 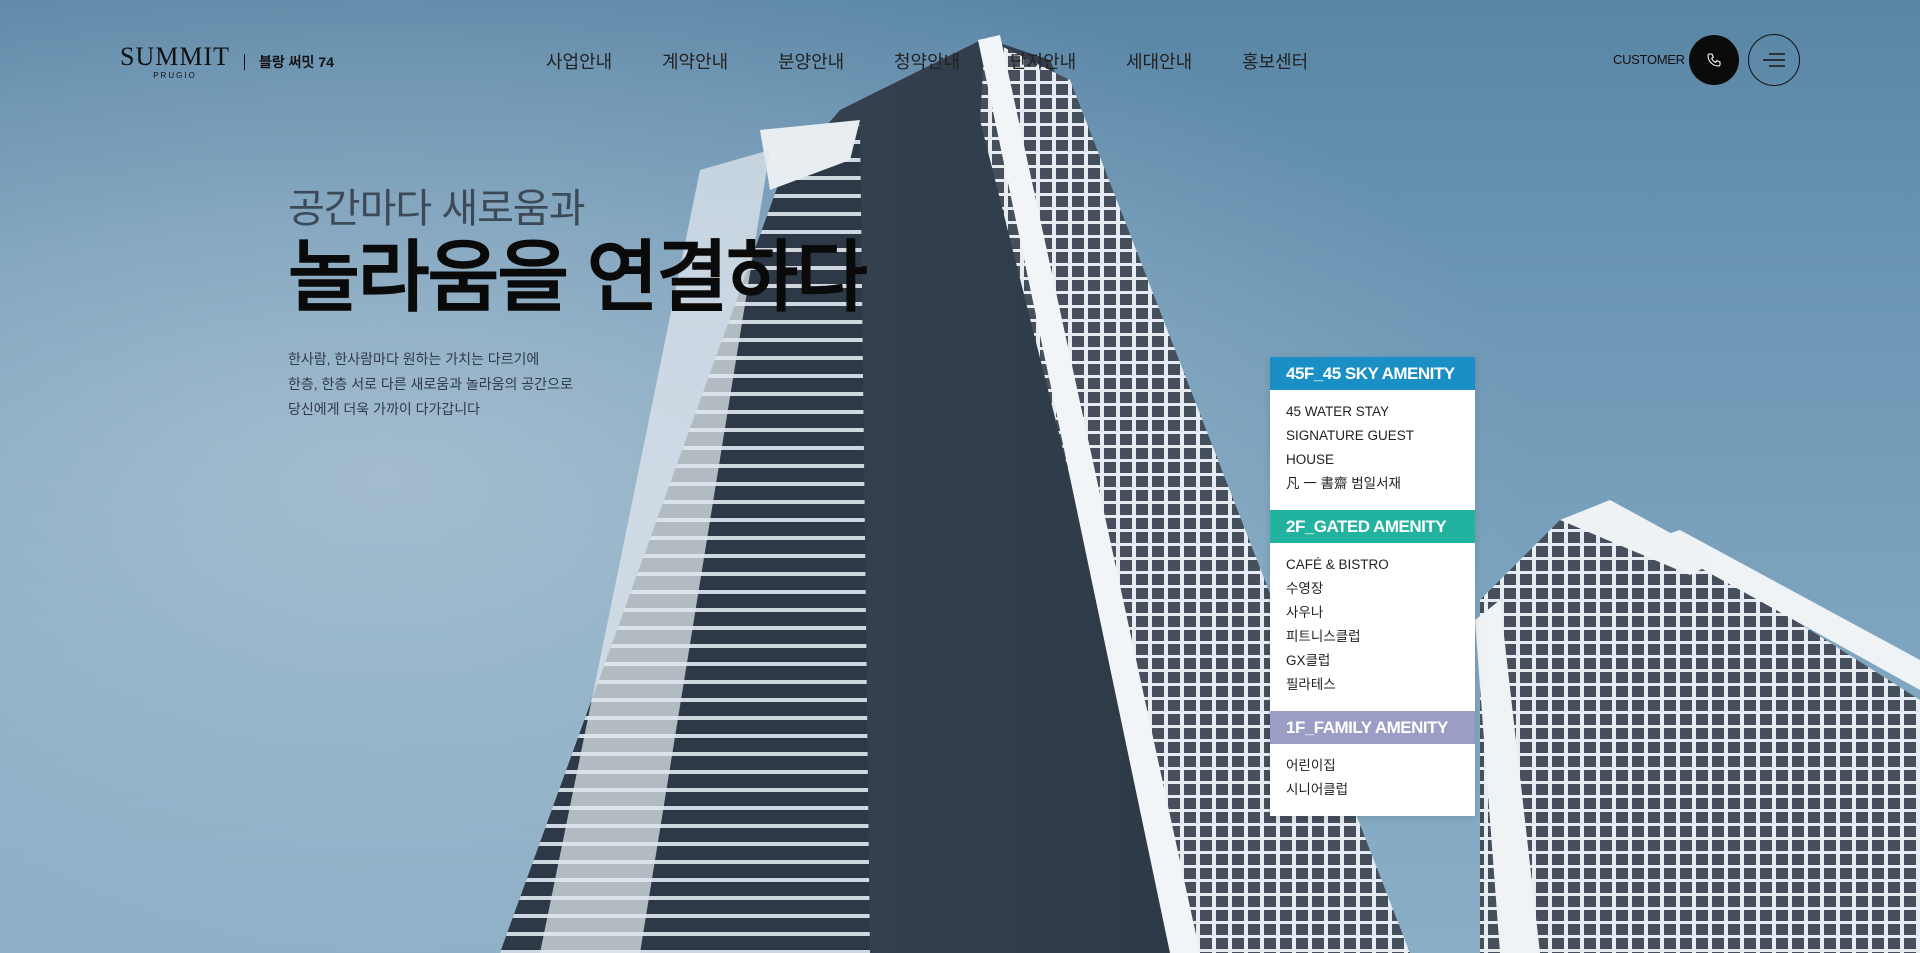 I want to click on hero-title: 놀라움을 연결하다, so click(x=578, y=277).